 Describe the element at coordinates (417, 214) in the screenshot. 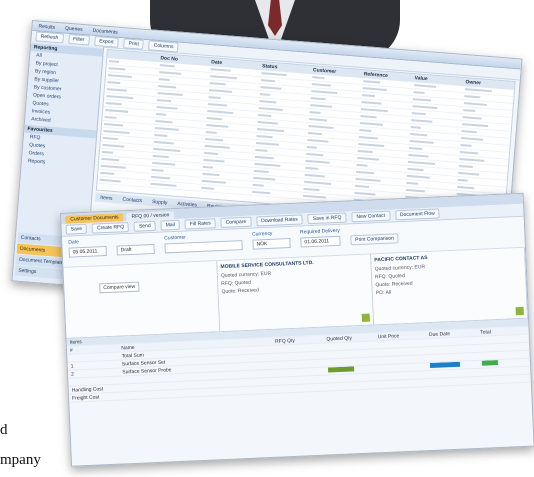

I see `toolbar-button: Document Flow` at that location.